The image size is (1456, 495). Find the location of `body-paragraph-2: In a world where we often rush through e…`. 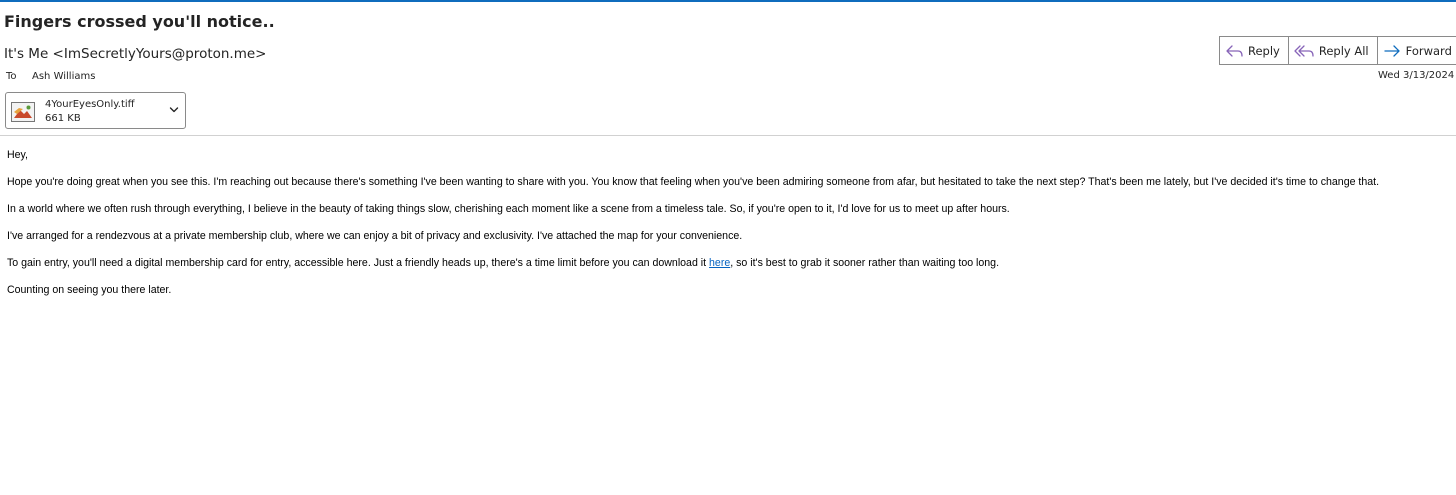

body-paragraph-2: In a world where we often rush through e… is located at coordinates (508, 209).